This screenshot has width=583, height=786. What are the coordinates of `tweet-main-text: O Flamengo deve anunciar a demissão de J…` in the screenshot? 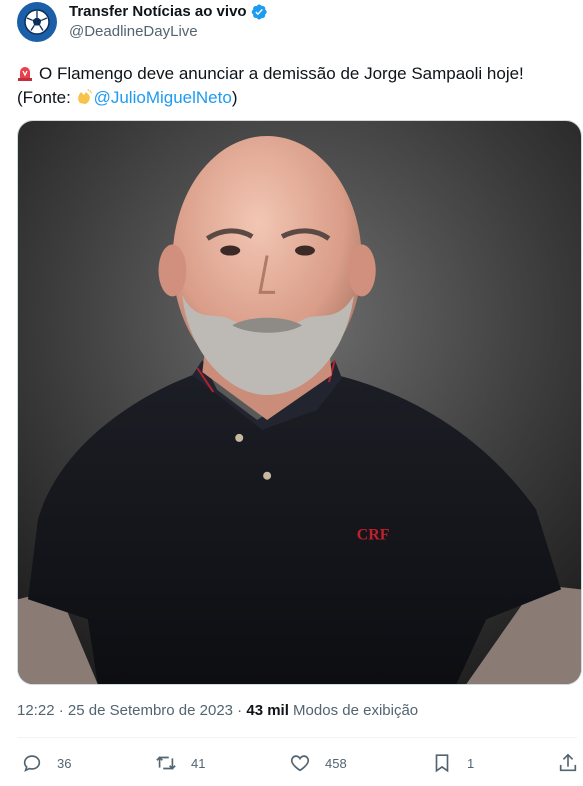 It's located at (281, 73).